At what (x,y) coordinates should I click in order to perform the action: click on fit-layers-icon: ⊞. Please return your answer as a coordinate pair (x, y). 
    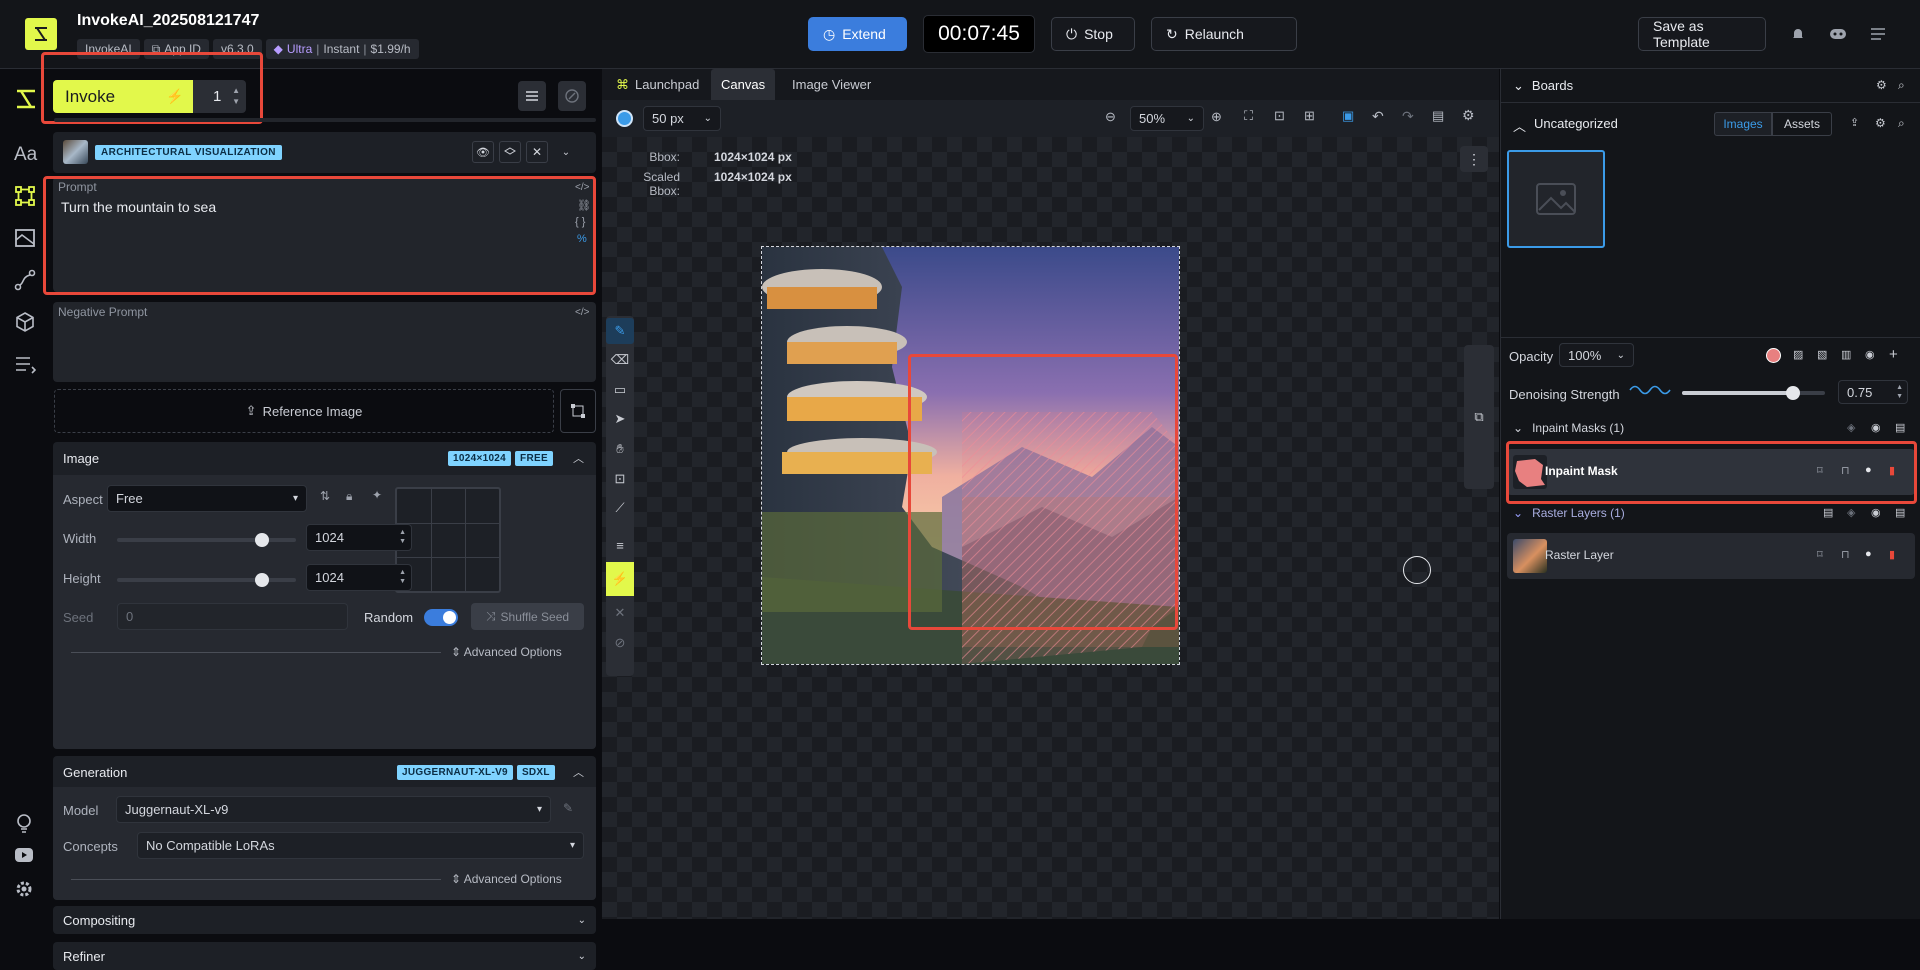
    Looking at the image, I should click on (1309, 116).